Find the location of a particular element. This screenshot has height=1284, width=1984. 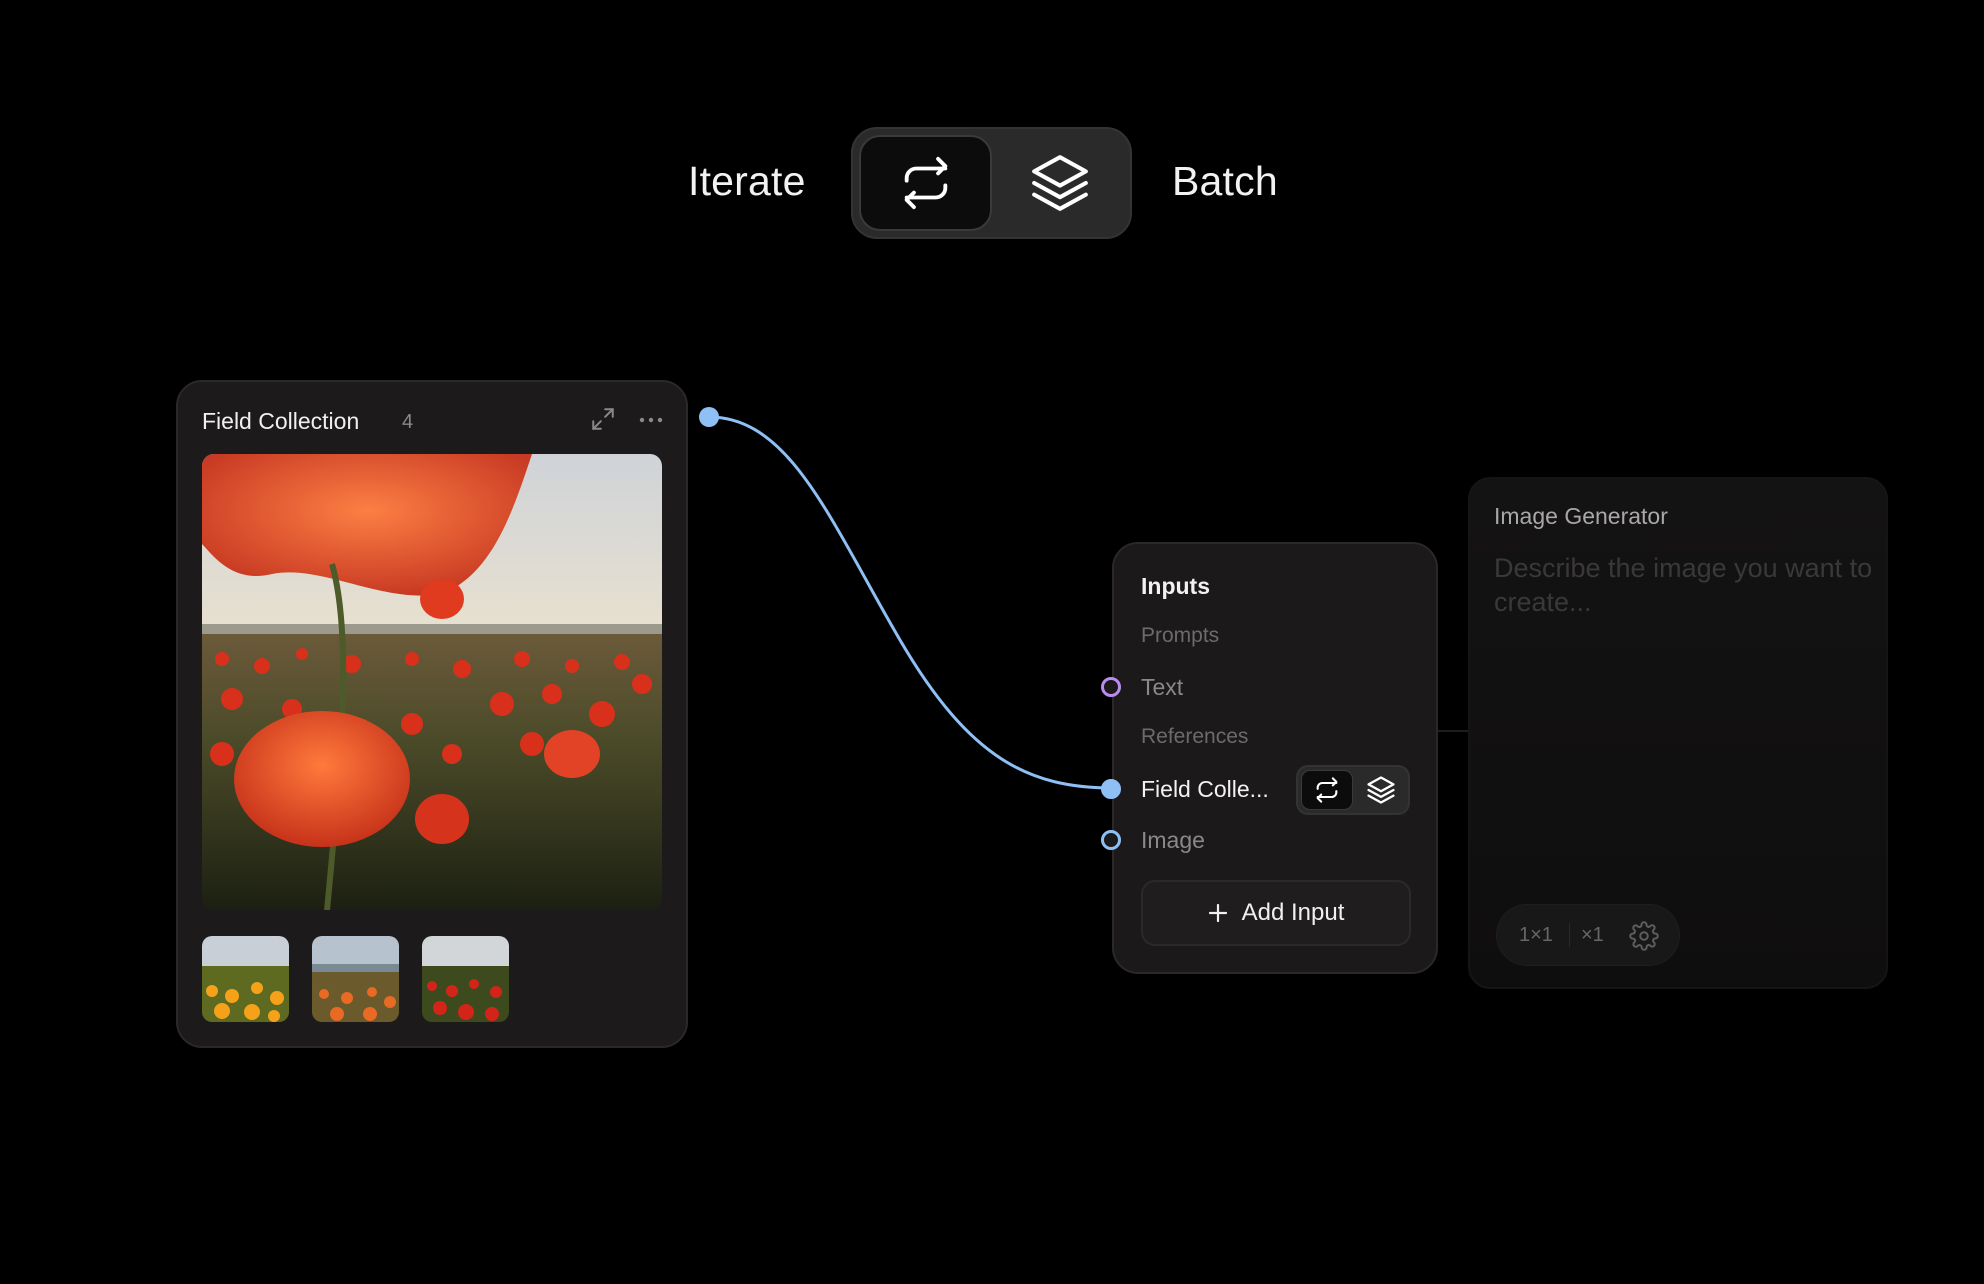

batch-button is located at coordinates (1059, 183).